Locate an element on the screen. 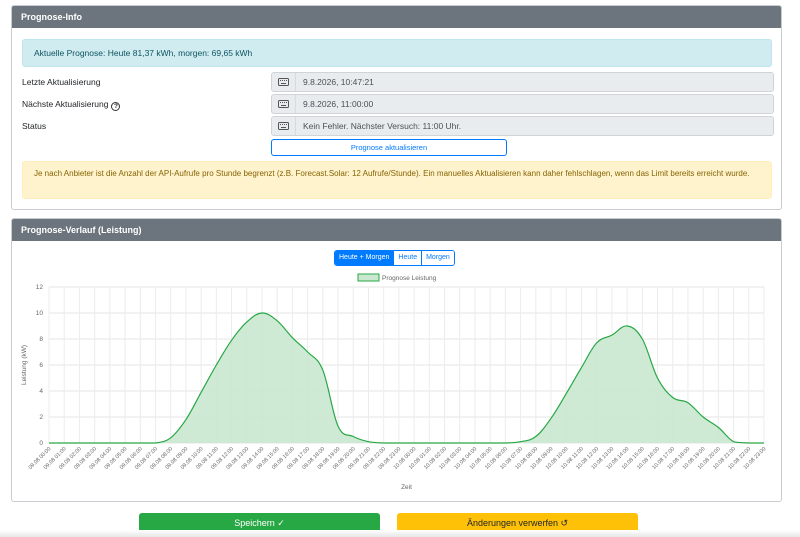 The image size is (800, 537). next-update-value: 9.8.2026, 11:00:00 is located at coordinates (338, 104).